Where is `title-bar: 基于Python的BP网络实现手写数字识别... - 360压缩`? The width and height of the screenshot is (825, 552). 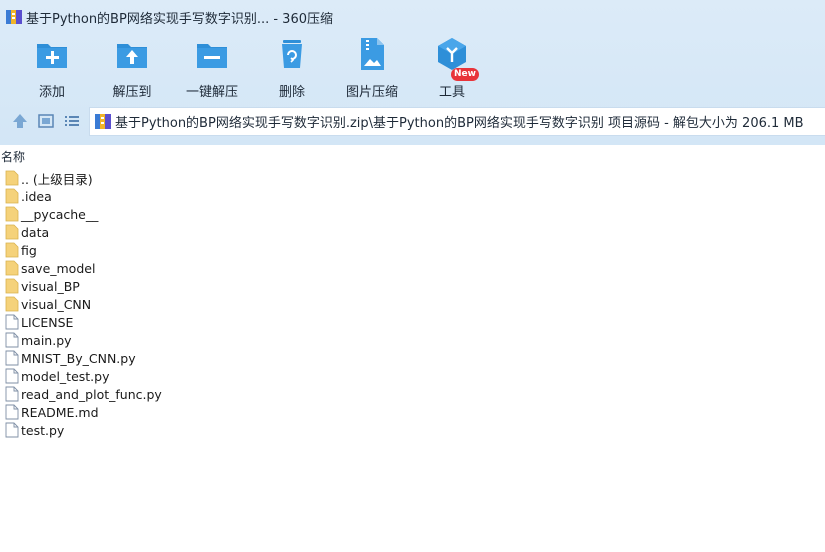 title-bar: 基于Python的BP网络实现手写数字识别... - 360压缩 is located at coordinates (412, 17).